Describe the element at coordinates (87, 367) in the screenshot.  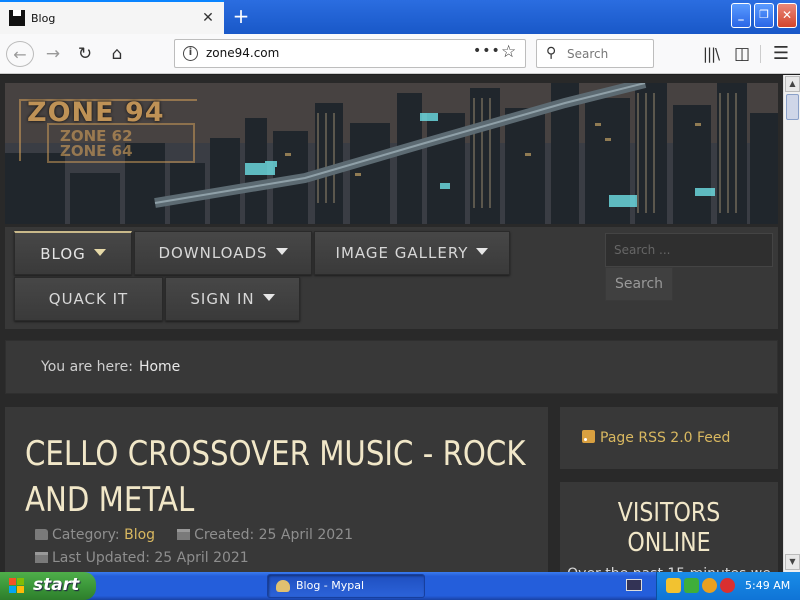
I see `breadcrumb-label: You are here:` at that location.